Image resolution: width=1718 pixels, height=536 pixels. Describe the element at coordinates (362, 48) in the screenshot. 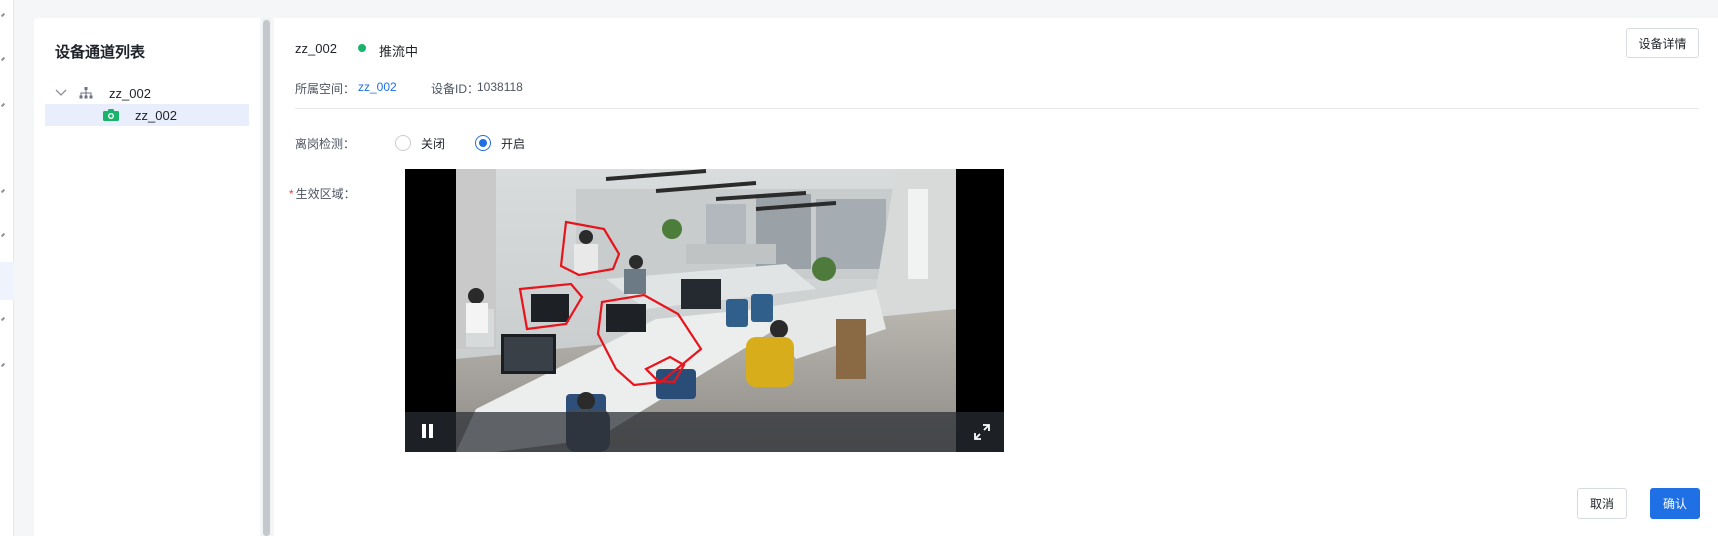

I see `status-dot` at that location.